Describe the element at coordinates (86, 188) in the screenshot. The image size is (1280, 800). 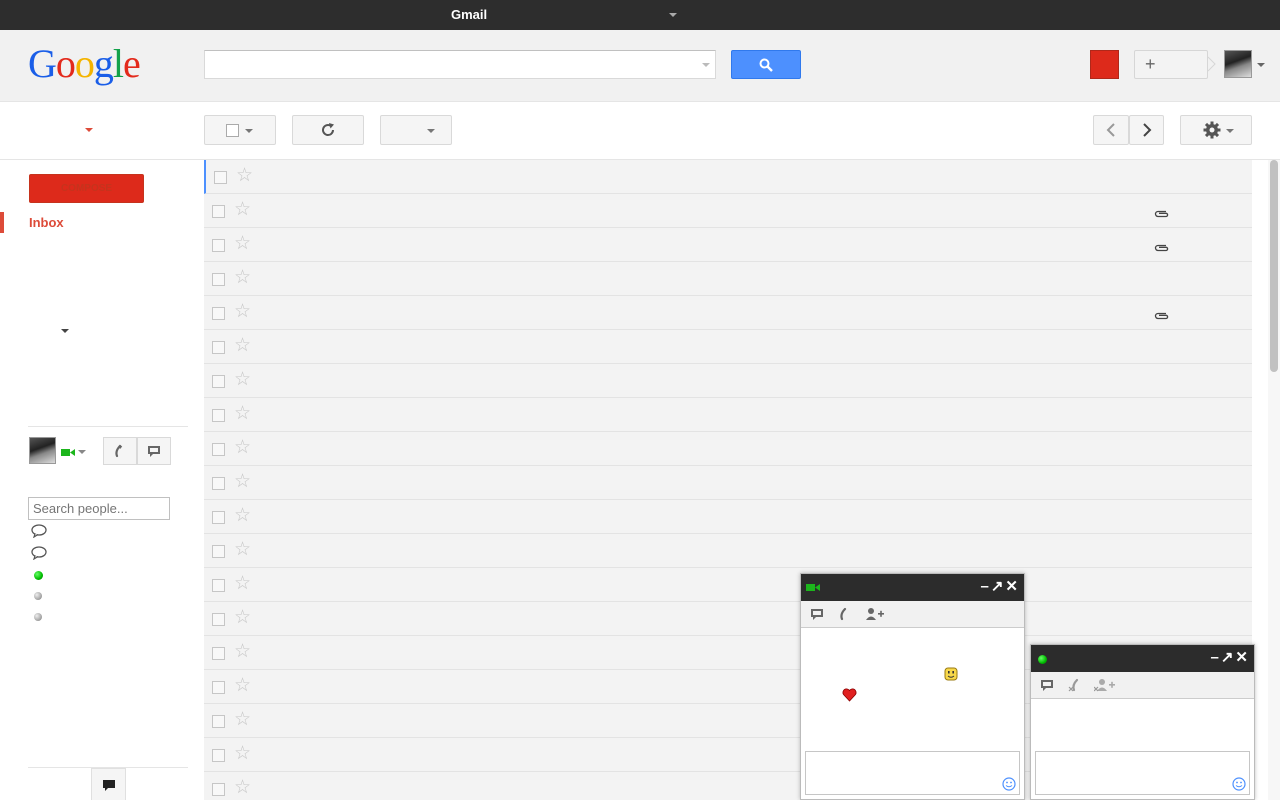
I see `compose-button: COMPOSE` at that location.